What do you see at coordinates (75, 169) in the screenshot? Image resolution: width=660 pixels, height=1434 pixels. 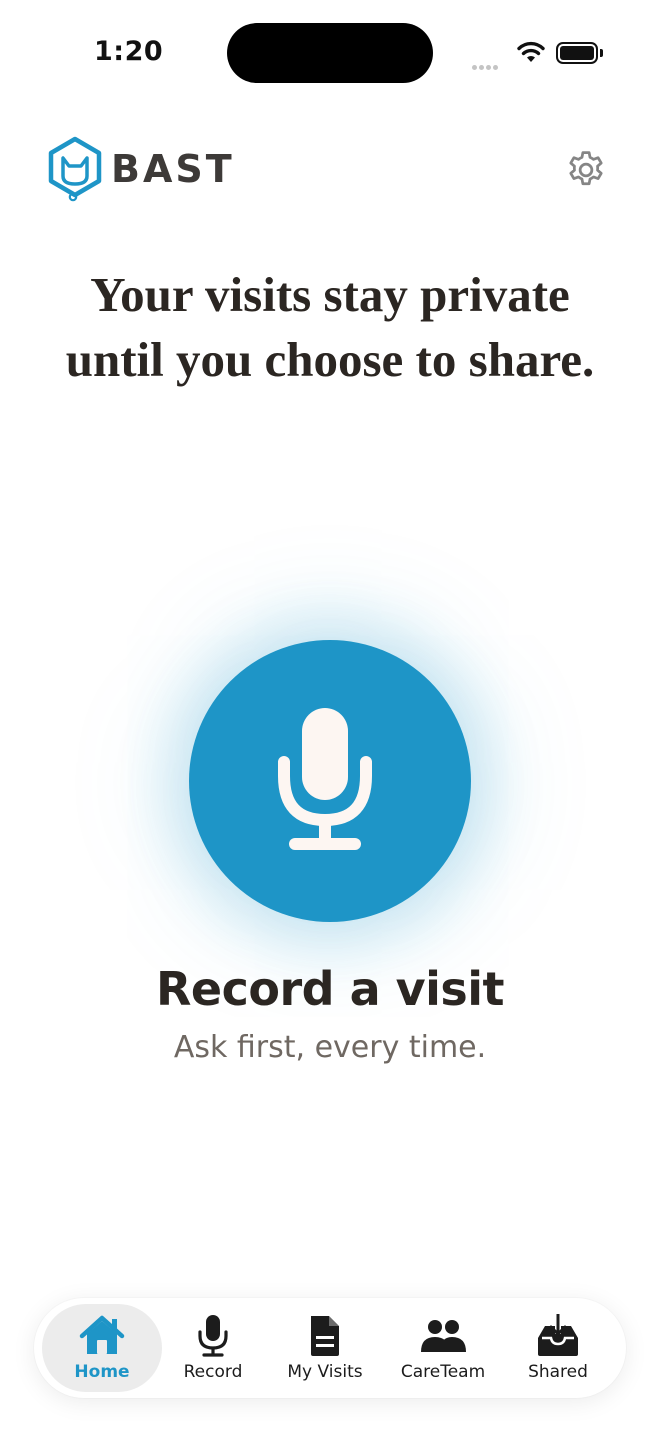 I see `bast-logo-icon` at bounding box center [75, 169].